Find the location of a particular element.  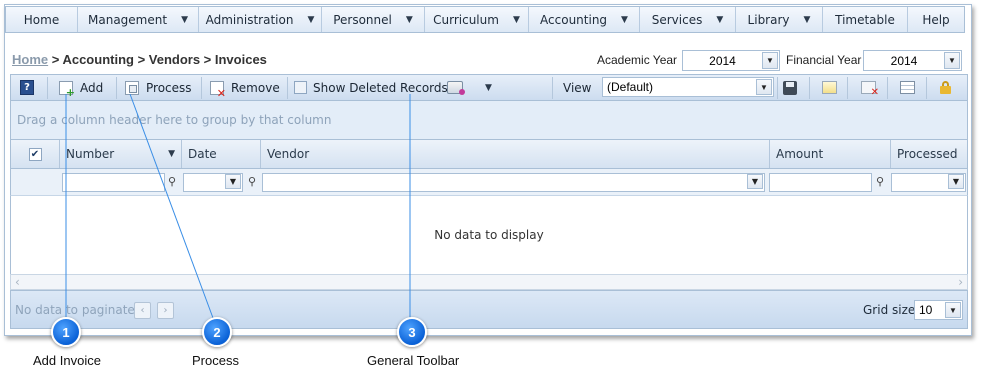

menu-curriculum: Curriculum ▼ is located at coordinates (477, 19).